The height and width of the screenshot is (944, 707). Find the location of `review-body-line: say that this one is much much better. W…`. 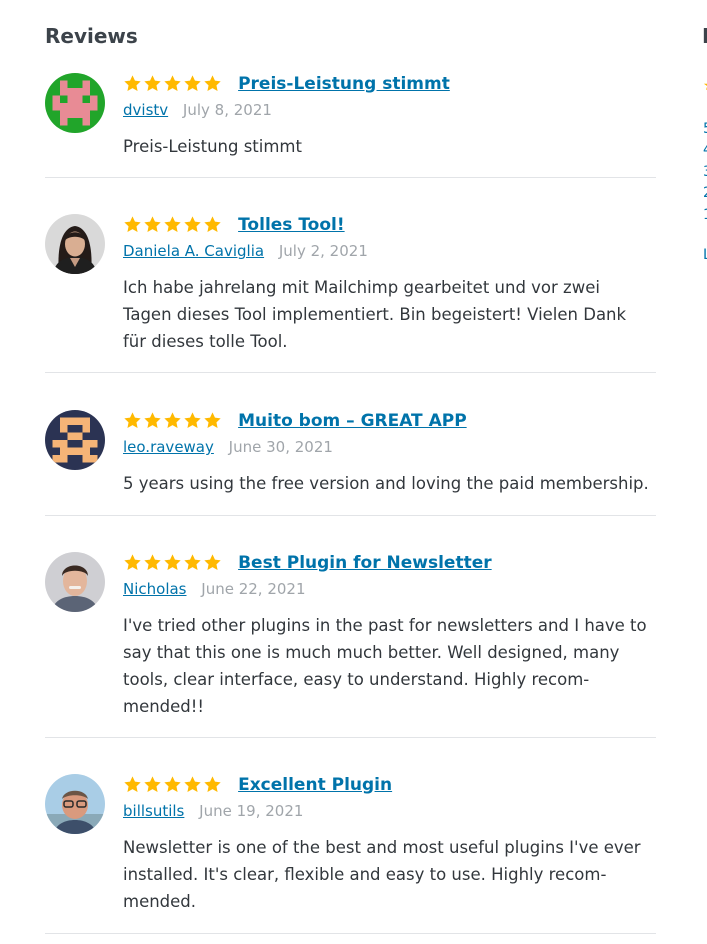

review-body-line: say that this one is much much better. W… is located at coordinates (371, 652).